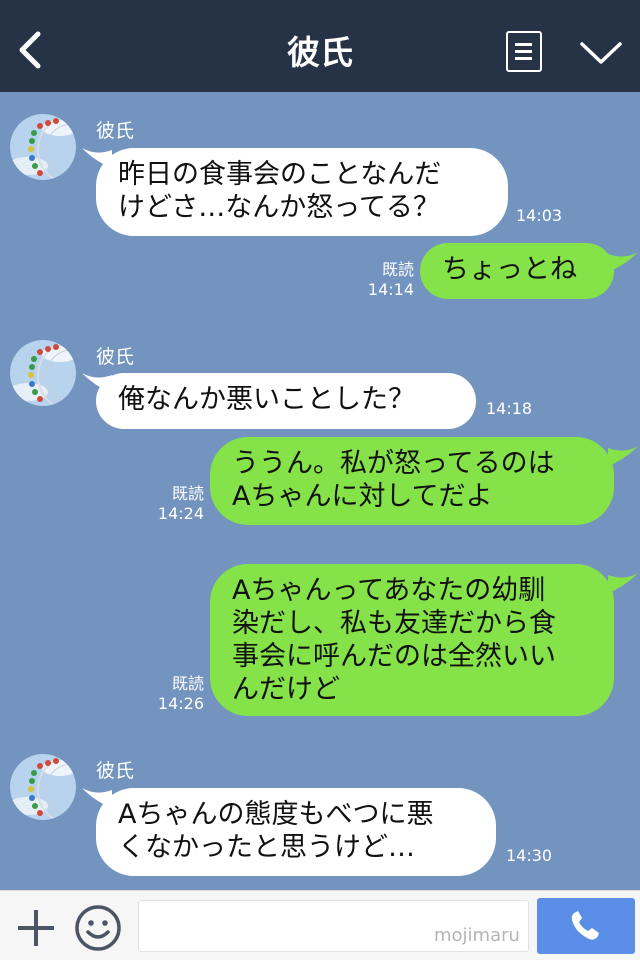  What do you see at coordinates (286, 689) in the screenshot?
I see `message-line: んだけど` at bounding box center [286, 689].